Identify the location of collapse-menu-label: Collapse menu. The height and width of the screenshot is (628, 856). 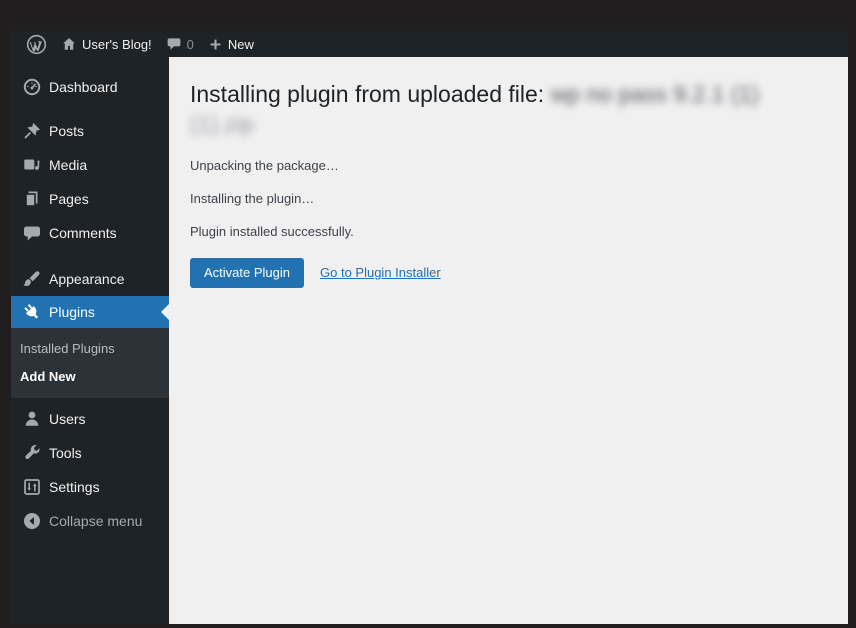
(96, 521).